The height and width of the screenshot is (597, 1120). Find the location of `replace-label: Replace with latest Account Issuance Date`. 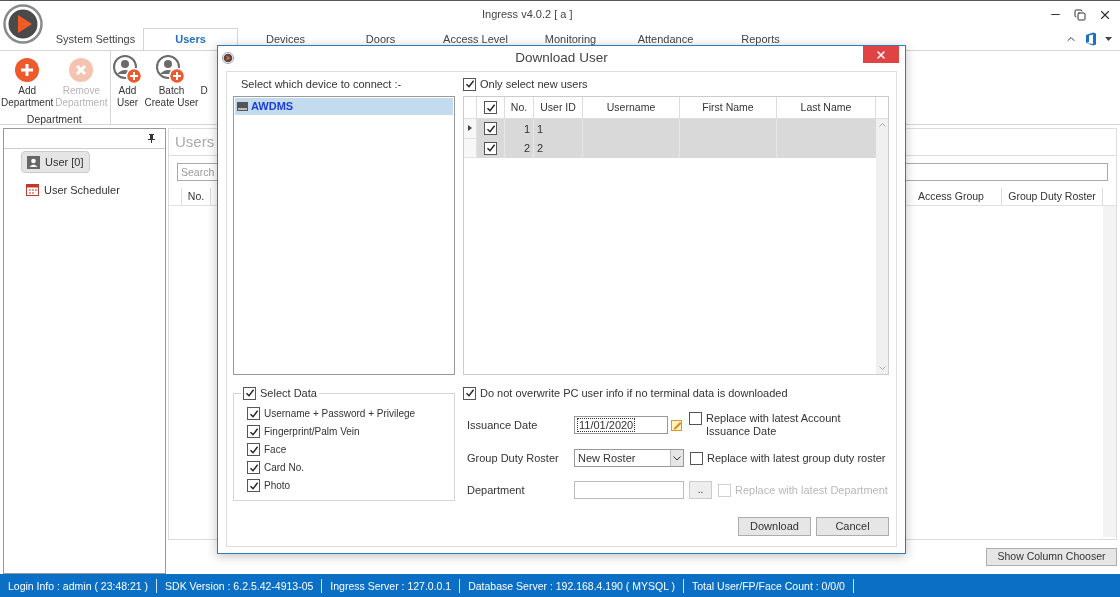

replace-label: Replace with latest Account Issuance Date is located at coordinates (774, 425).